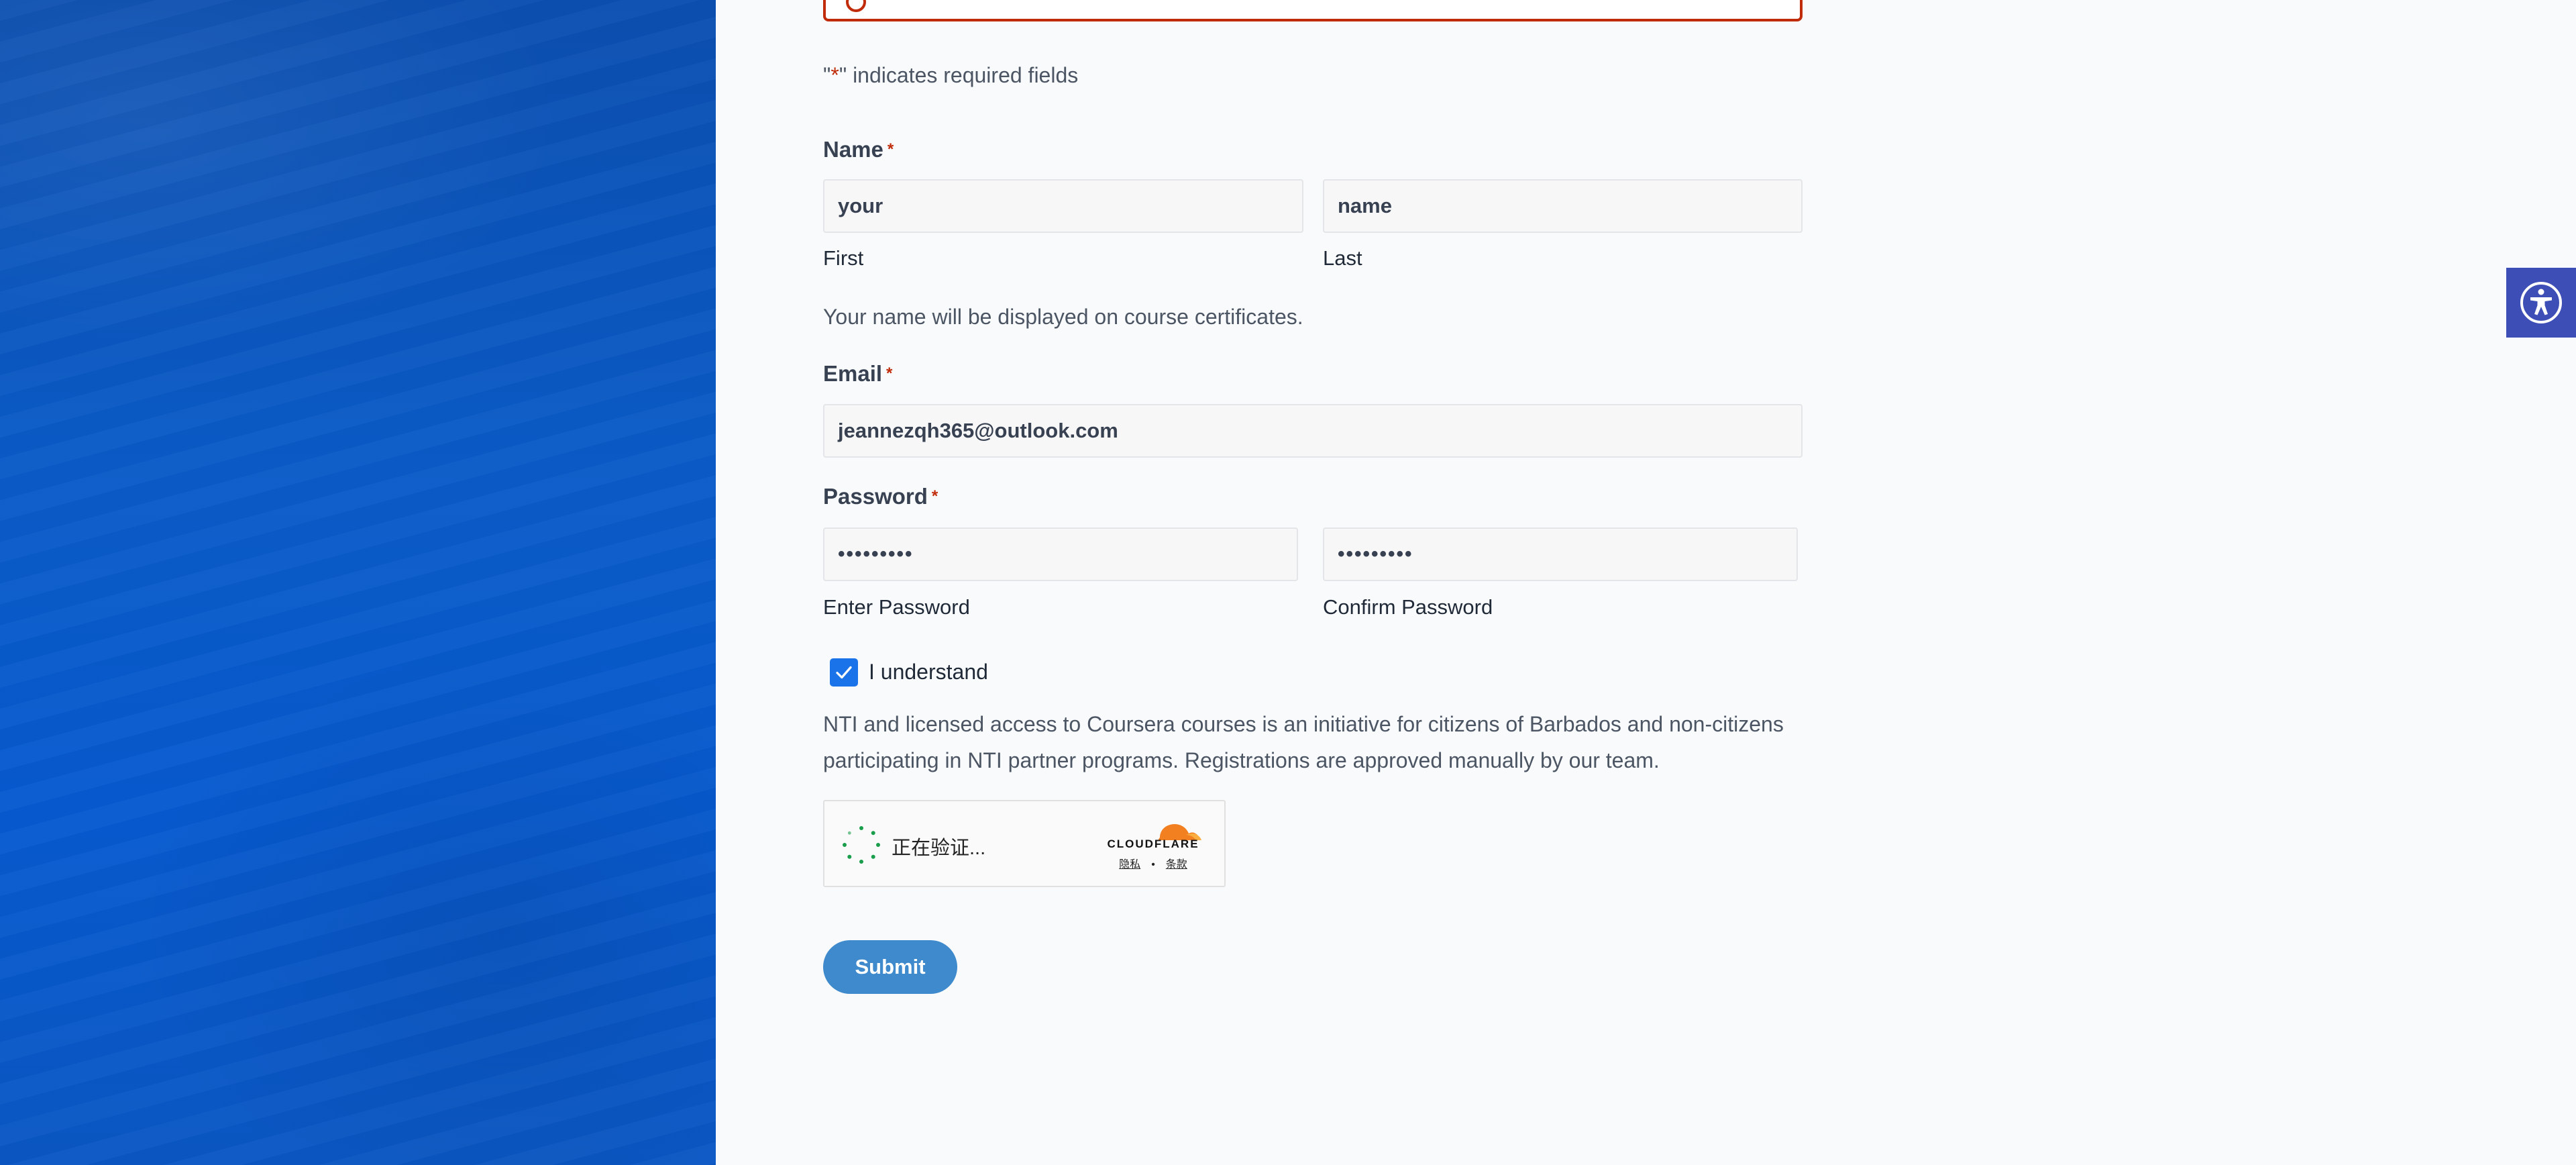  I want to click on email-required-marker: *, so click(889, 373).